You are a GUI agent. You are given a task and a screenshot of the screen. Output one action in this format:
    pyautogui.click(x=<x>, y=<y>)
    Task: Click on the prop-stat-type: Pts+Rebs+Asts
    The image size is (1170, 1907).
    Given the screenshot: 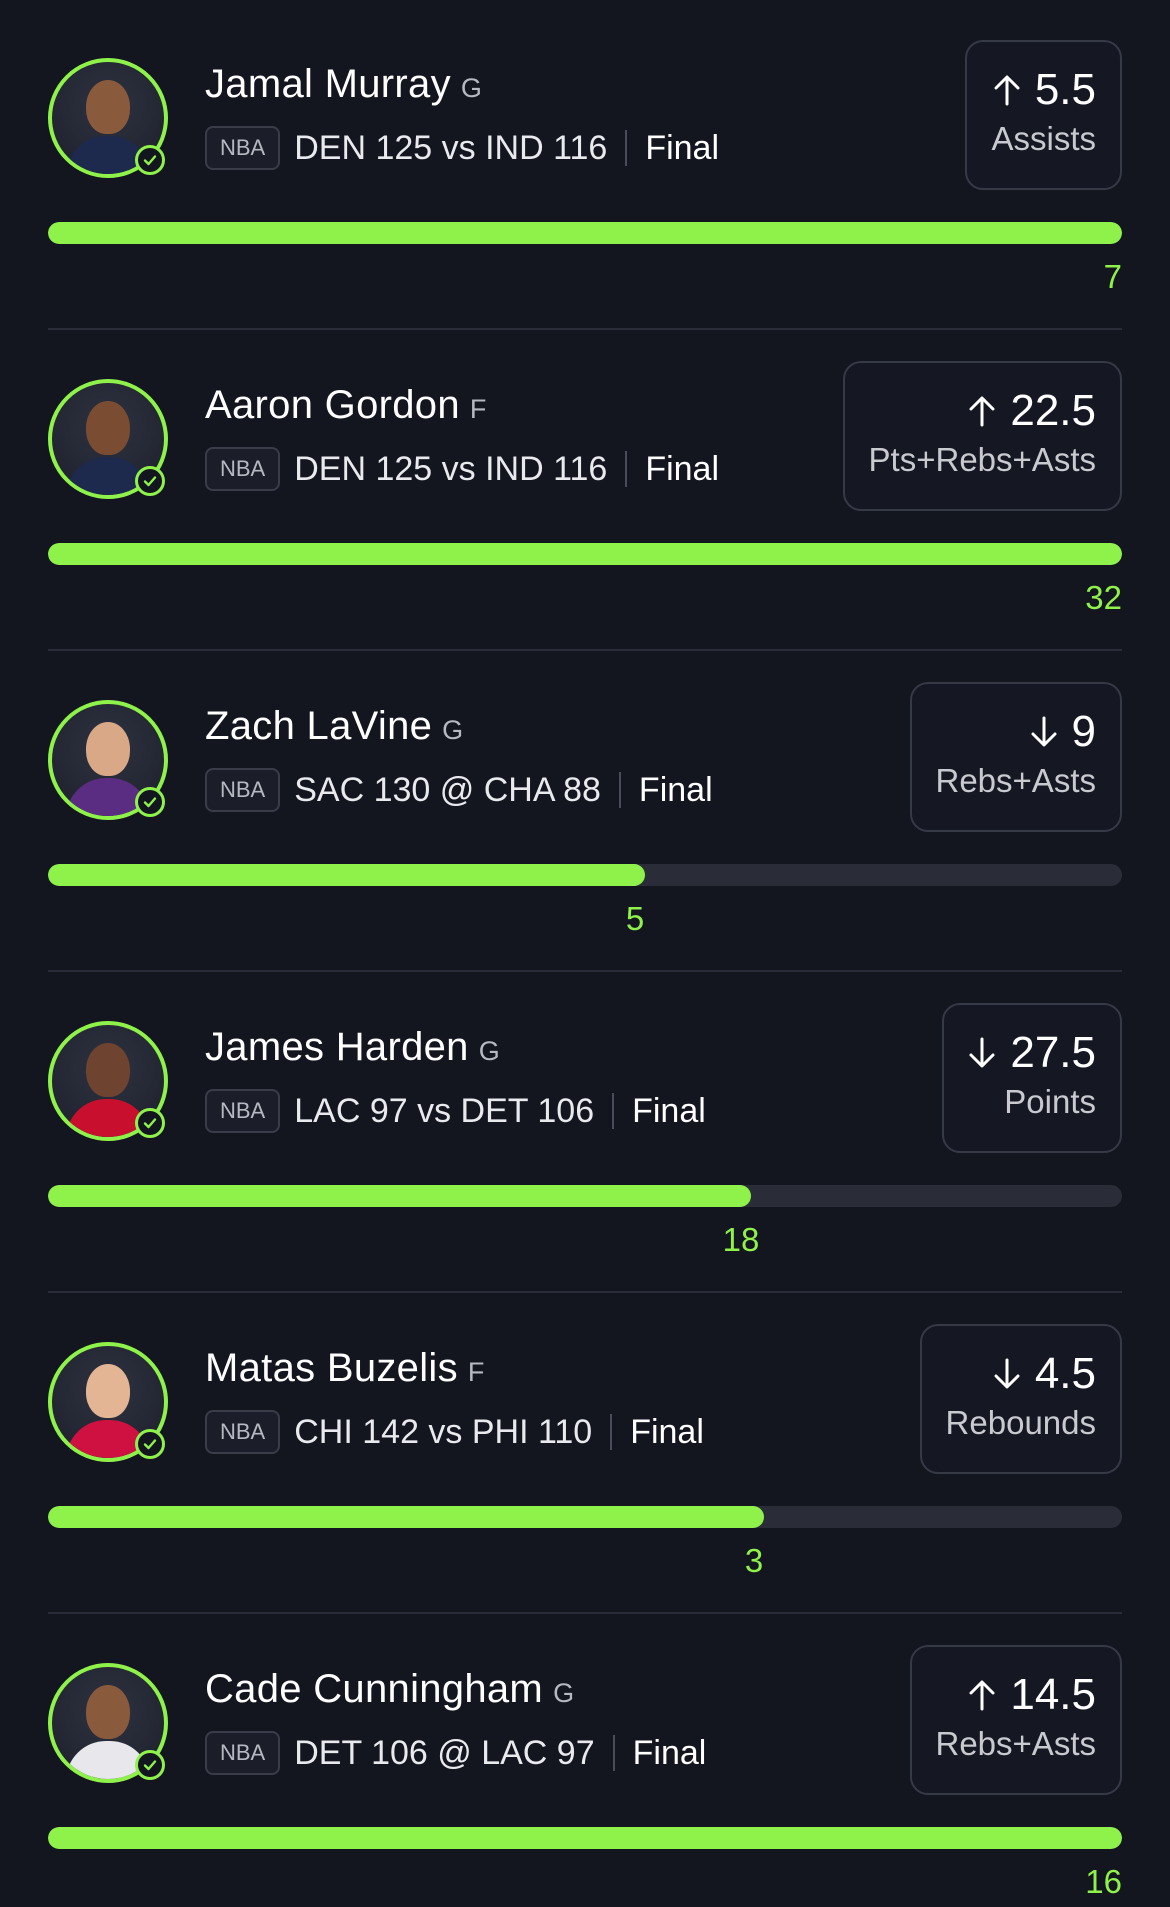 What is the action you would take?
    pyautogui.click(x=982, y=459)
    